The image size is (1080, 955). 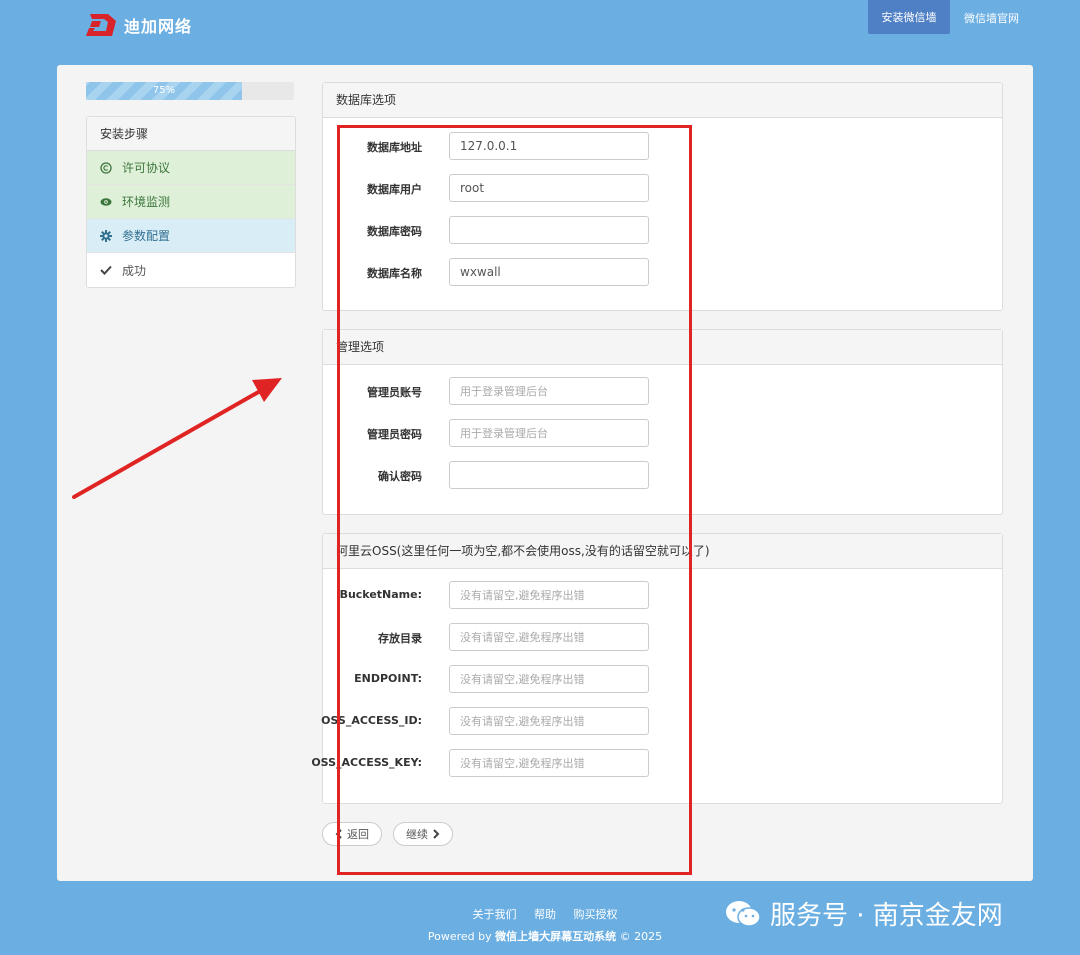 I want to click on field-label: OSS_ACCESS_KEY:, so click(x=366, y=762).